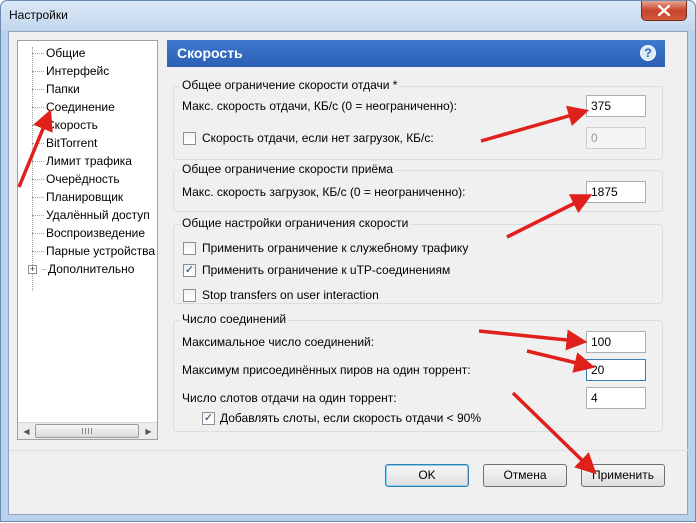 This screenshot has height=523, width=696. Describe the element at coordinates (80, 107) in the screenshot. I see `tree-item-label: Соединение` at that location.